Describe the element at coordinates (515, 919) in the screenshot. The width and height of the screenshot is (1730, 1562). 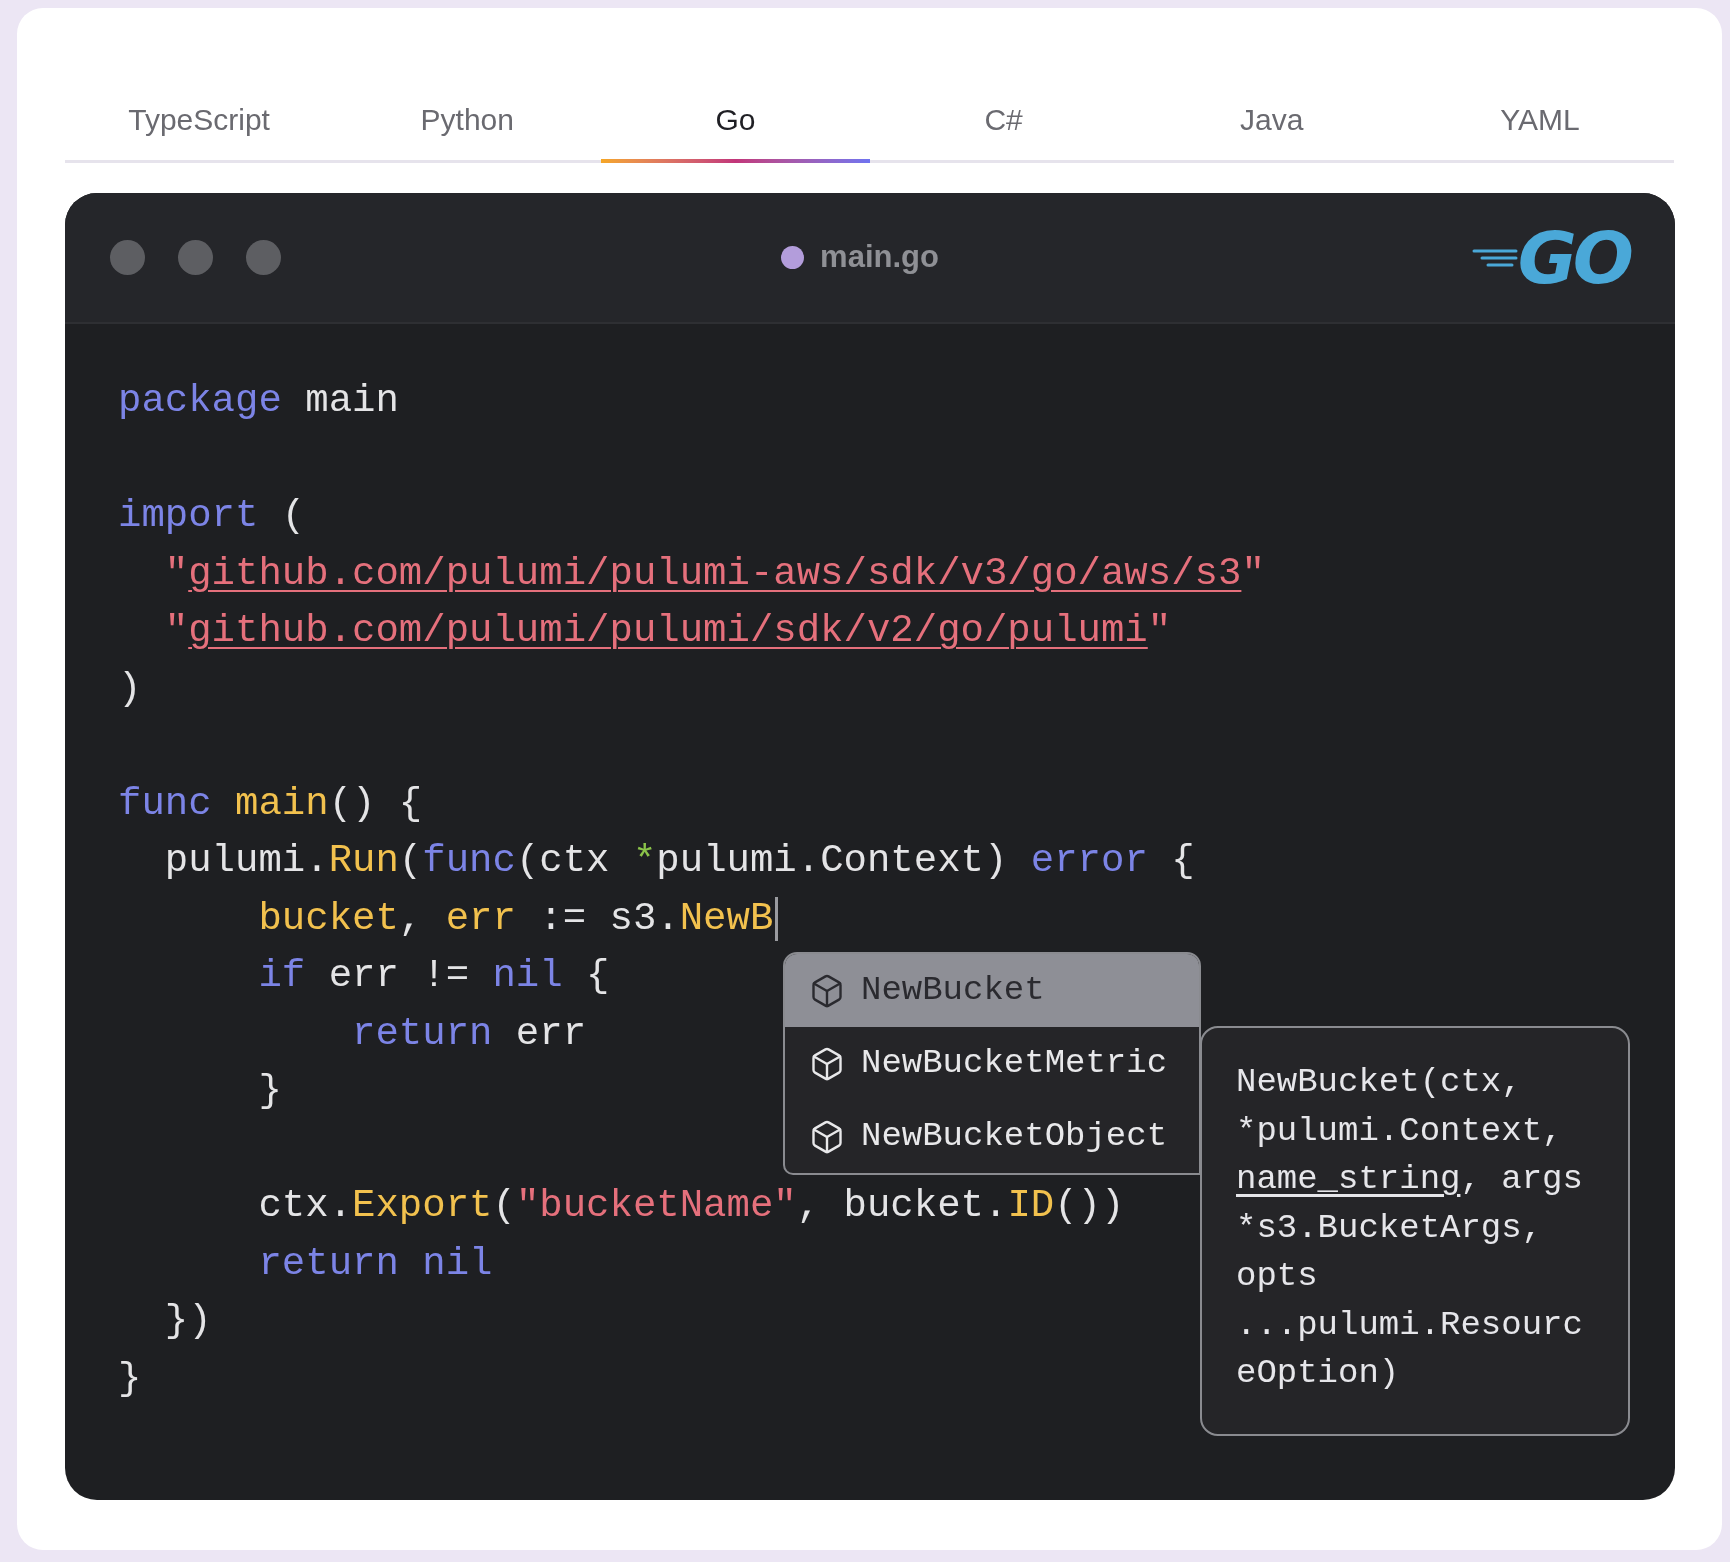
I see `code-line: bucket, err := s3.NewB` at that location.